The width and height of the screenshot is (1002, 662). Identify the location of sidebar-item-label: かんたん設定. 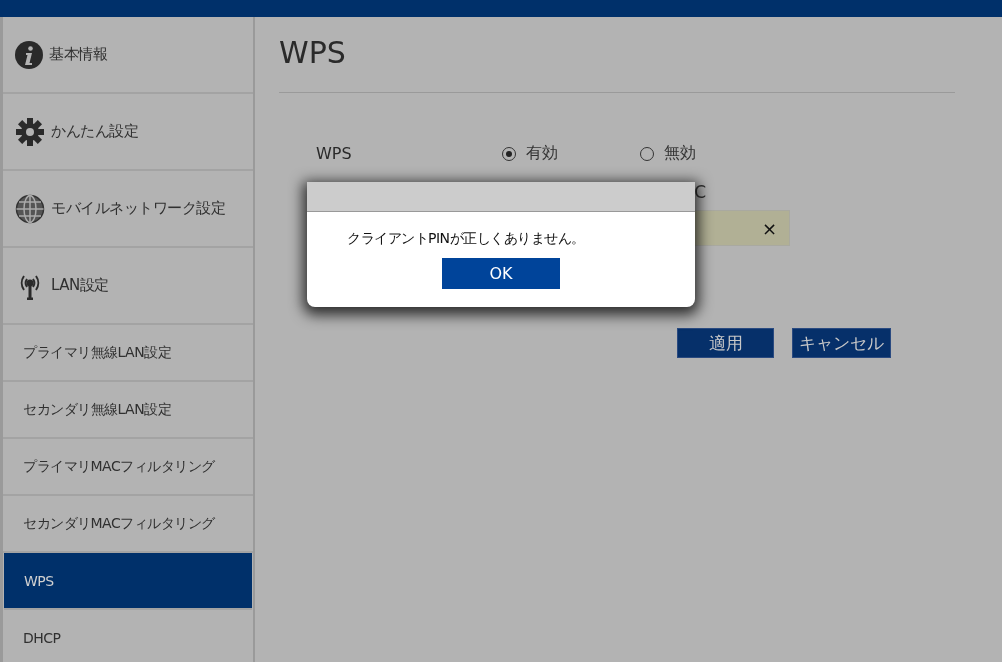
(94, 131).